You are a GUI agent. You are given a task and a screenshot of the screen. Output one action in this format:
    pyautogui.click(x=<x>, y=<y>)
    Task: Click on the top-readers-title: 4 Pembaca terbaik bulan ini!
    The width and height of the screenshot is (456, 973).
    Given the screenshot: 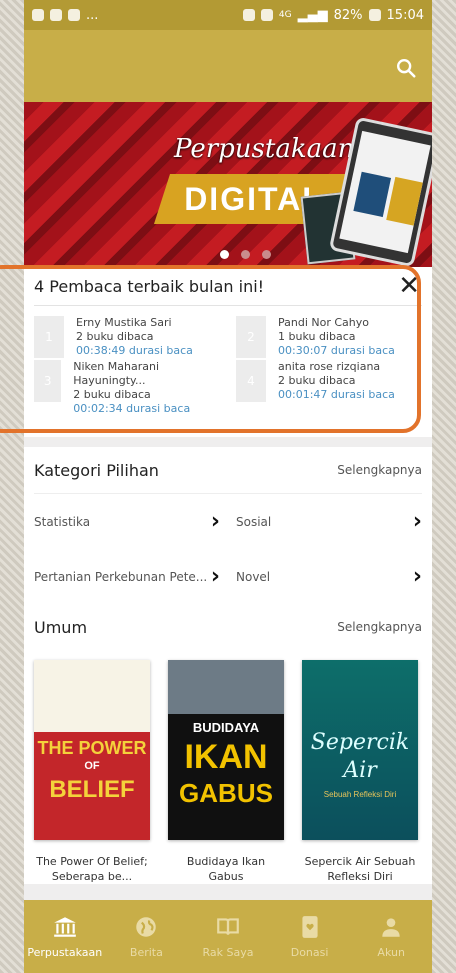 What is the action you would take?
    pyautogui.click(x=149, y=286)
    